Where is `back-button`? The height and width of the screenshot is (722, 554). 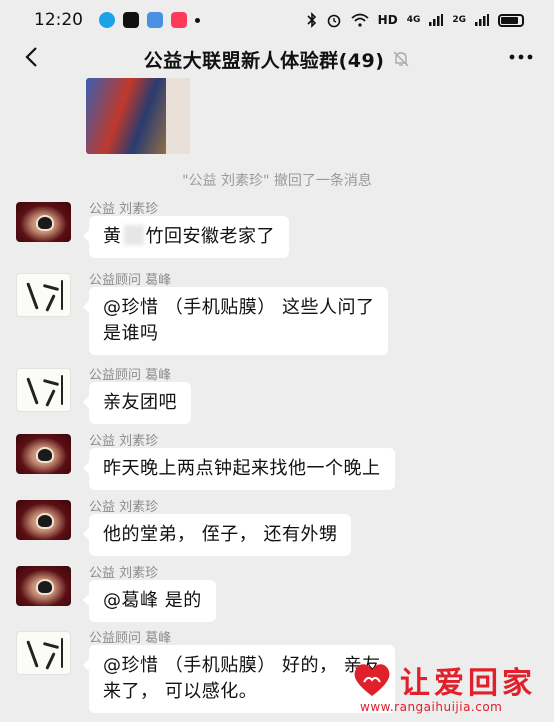 back-button is located at coordinates (31, 57).